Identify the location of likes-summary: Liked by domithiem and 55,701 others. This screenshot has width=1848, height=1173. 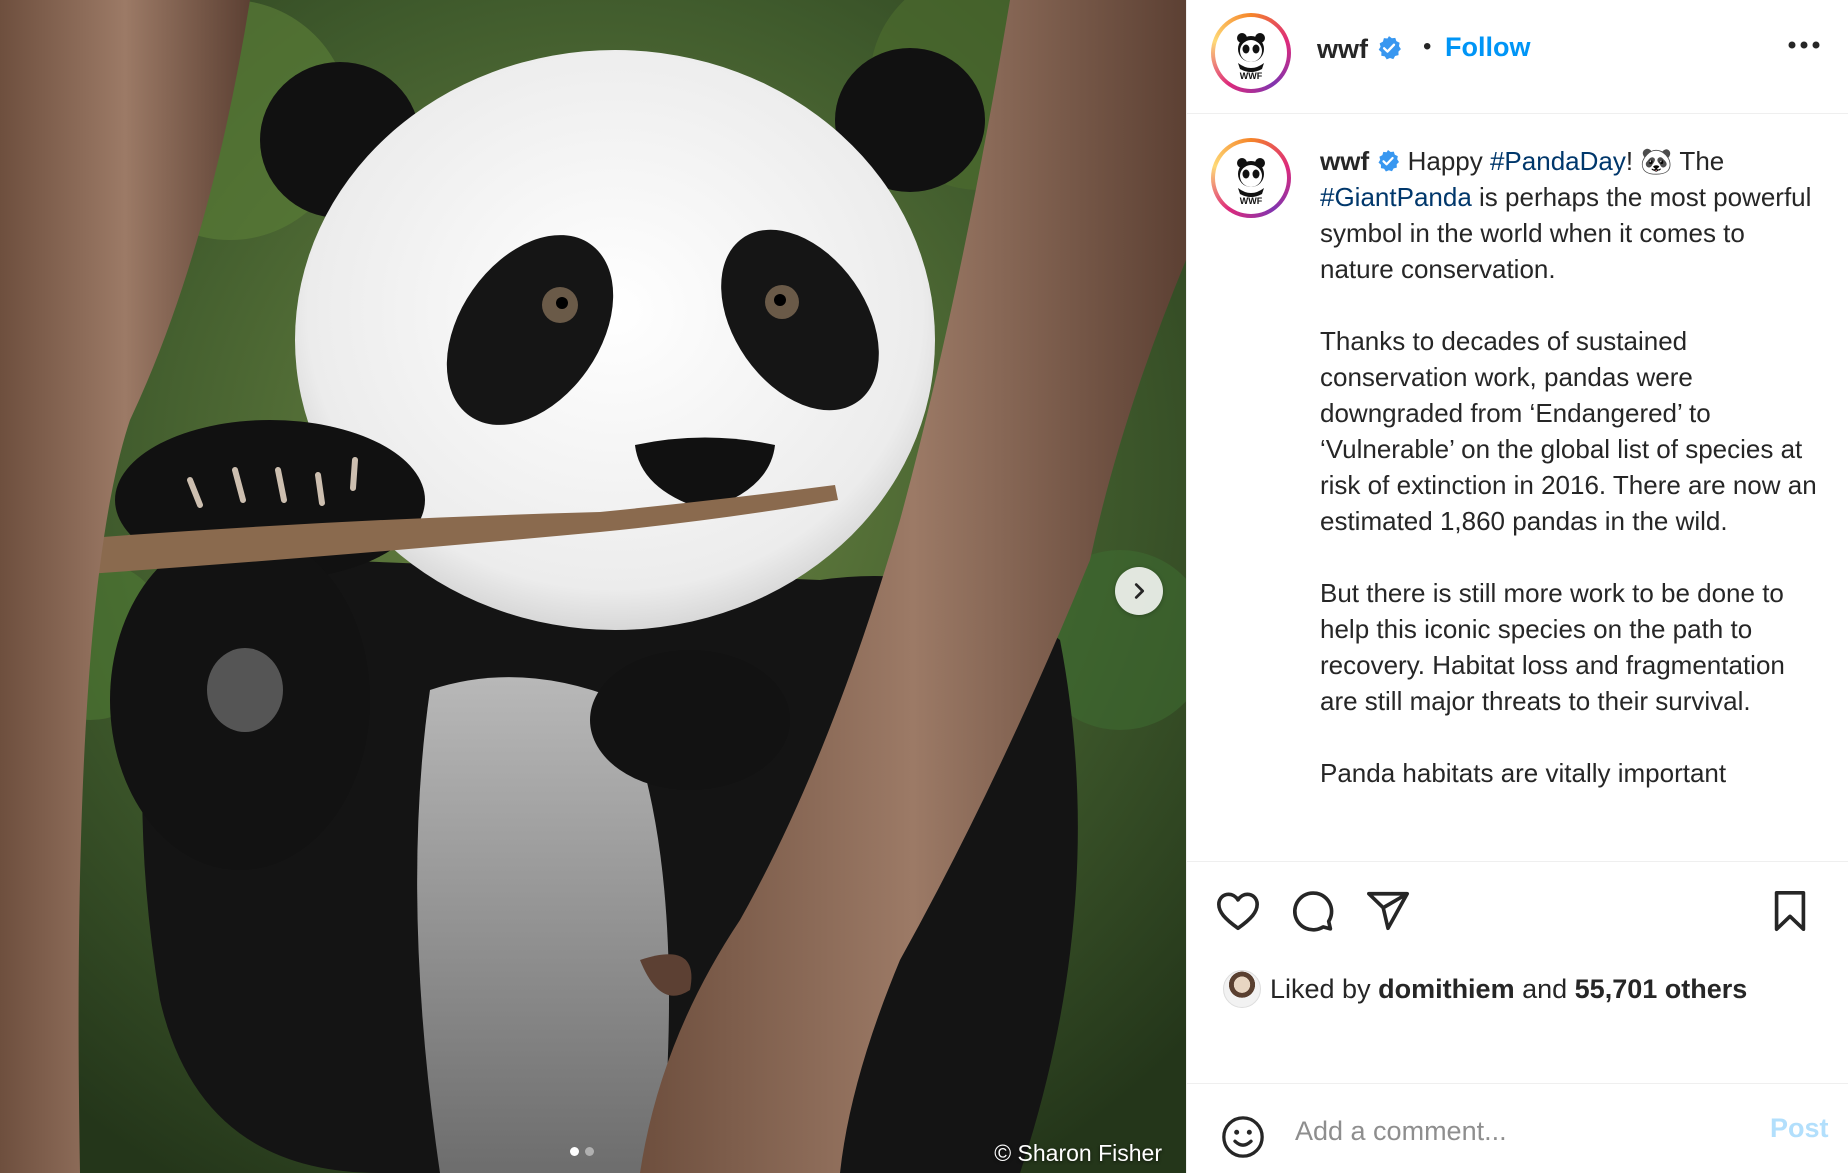
(1485, 989).